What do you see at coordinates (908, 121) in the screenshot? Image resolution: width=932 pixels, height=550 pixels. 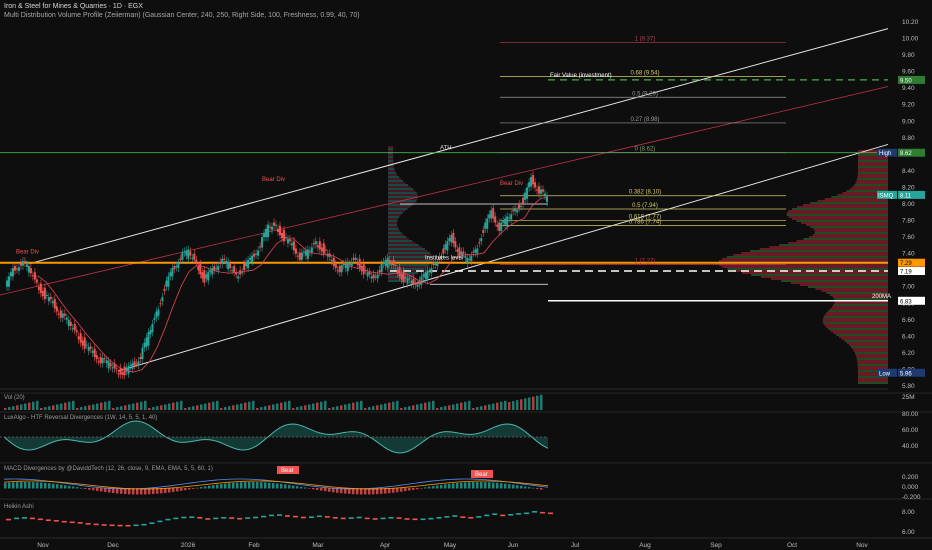 I see `y-tick-label: 9.00` at bounding box center [908, 121].